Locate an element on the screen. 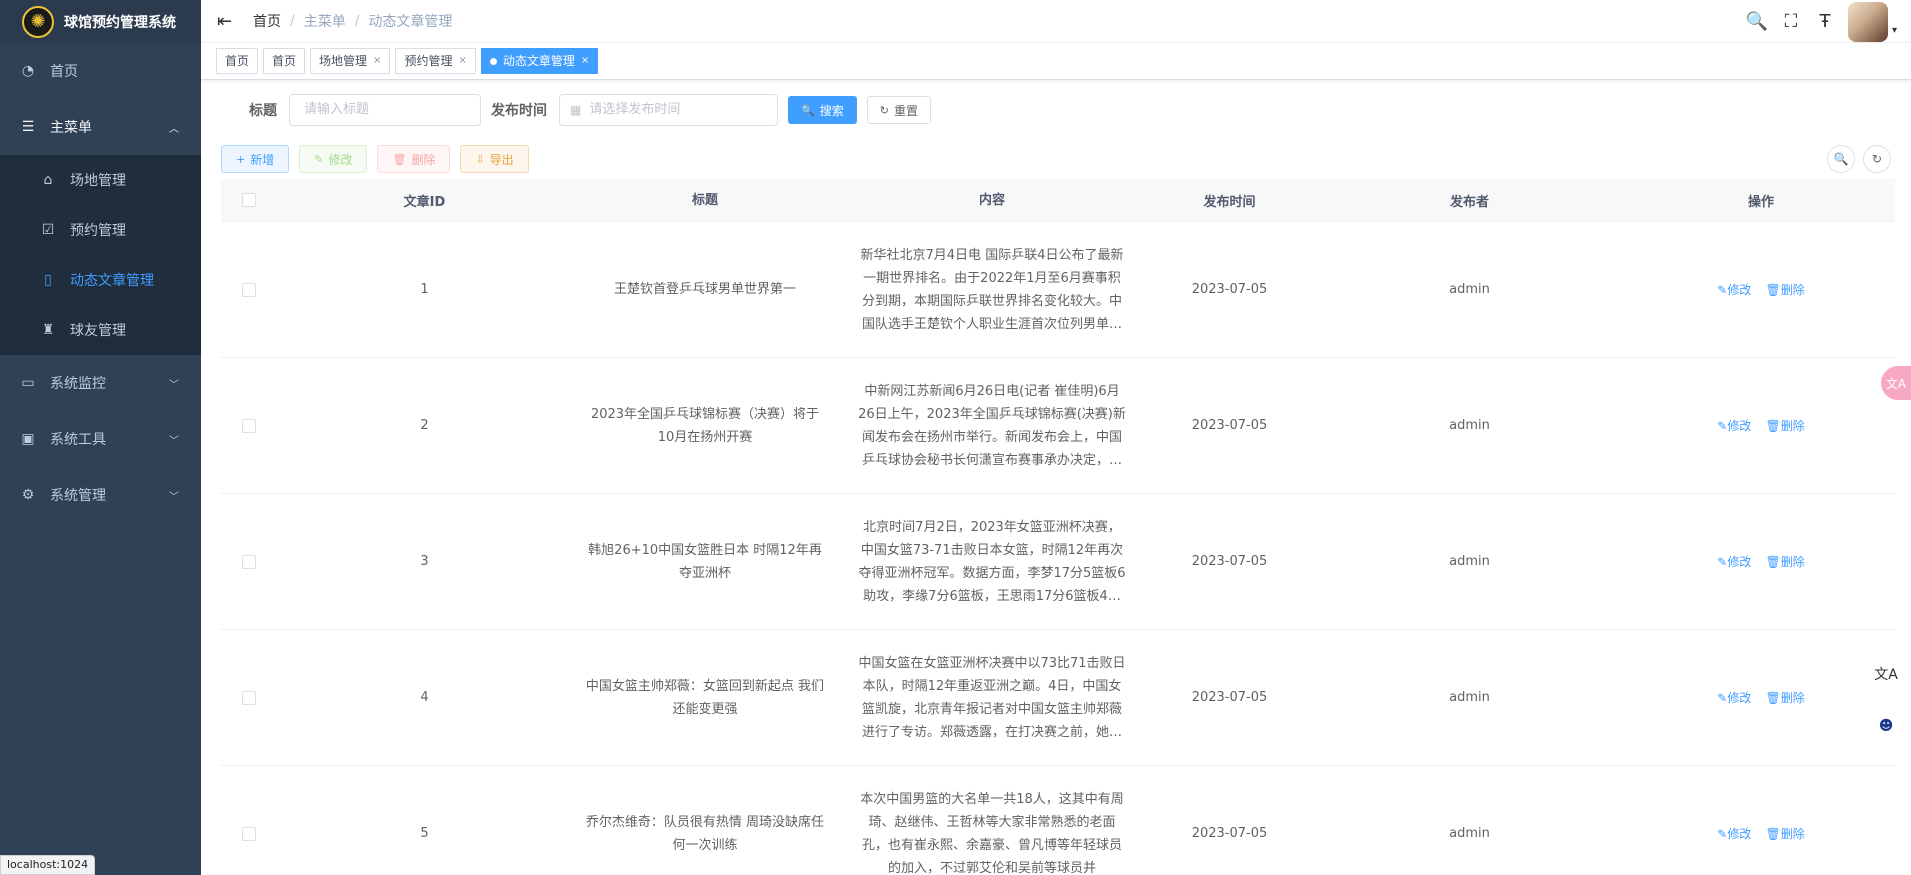 This screenshot has width=1911, height=875. edit-button: ✎ 修改 is located at coordinates (333, 159).